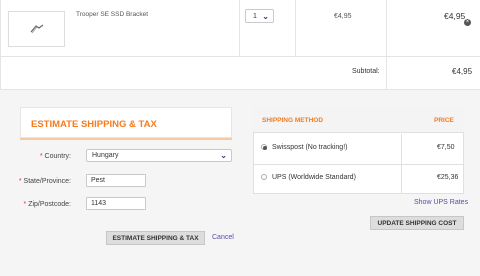  Describe the element at coordinates (47, 204) in the screenshot. I see `zip-label: * Zip/Postcode:` at that location.